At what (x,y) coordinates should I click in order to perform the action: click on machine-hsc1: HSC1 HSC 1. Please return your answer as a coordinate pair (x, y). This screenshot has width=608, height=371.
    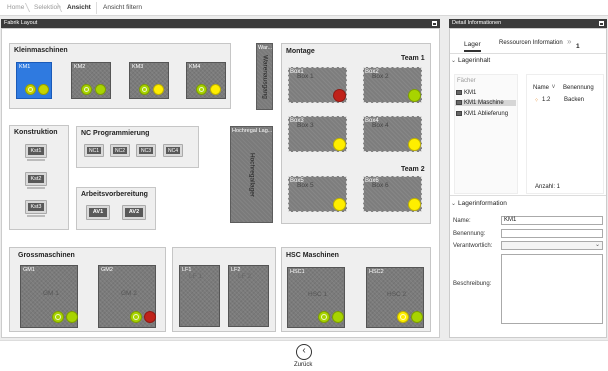
    Looking at the image, I should click on (316, 297).